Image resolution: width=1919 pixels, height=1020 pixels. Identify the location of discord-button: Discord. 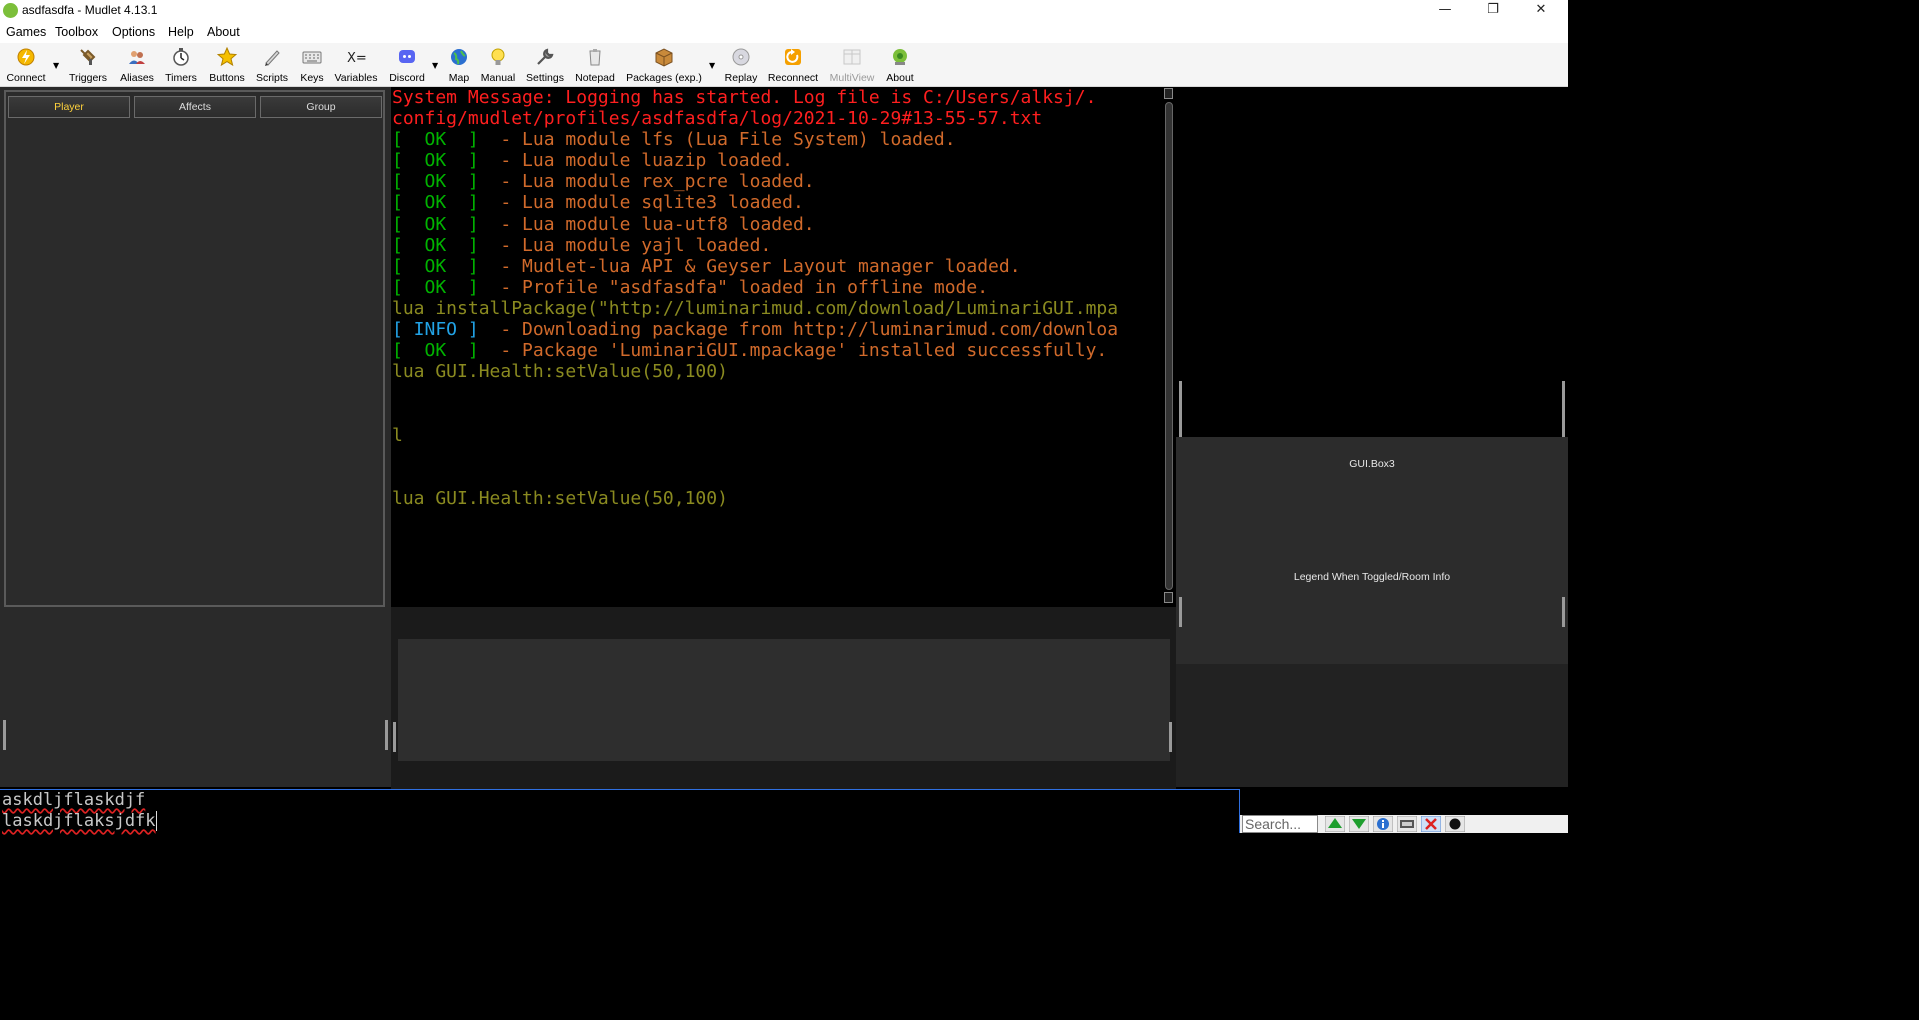
(407, 65).